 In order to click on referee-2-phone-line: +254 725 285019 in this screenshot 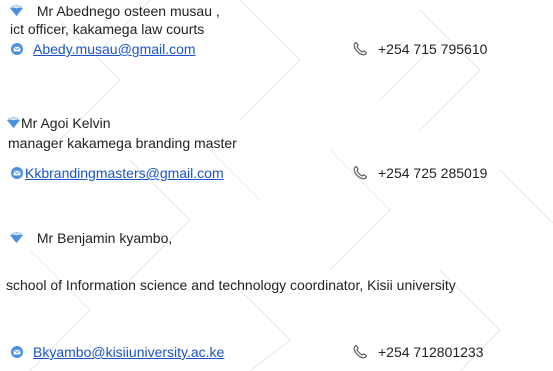, I will do `click(419, 173)`.